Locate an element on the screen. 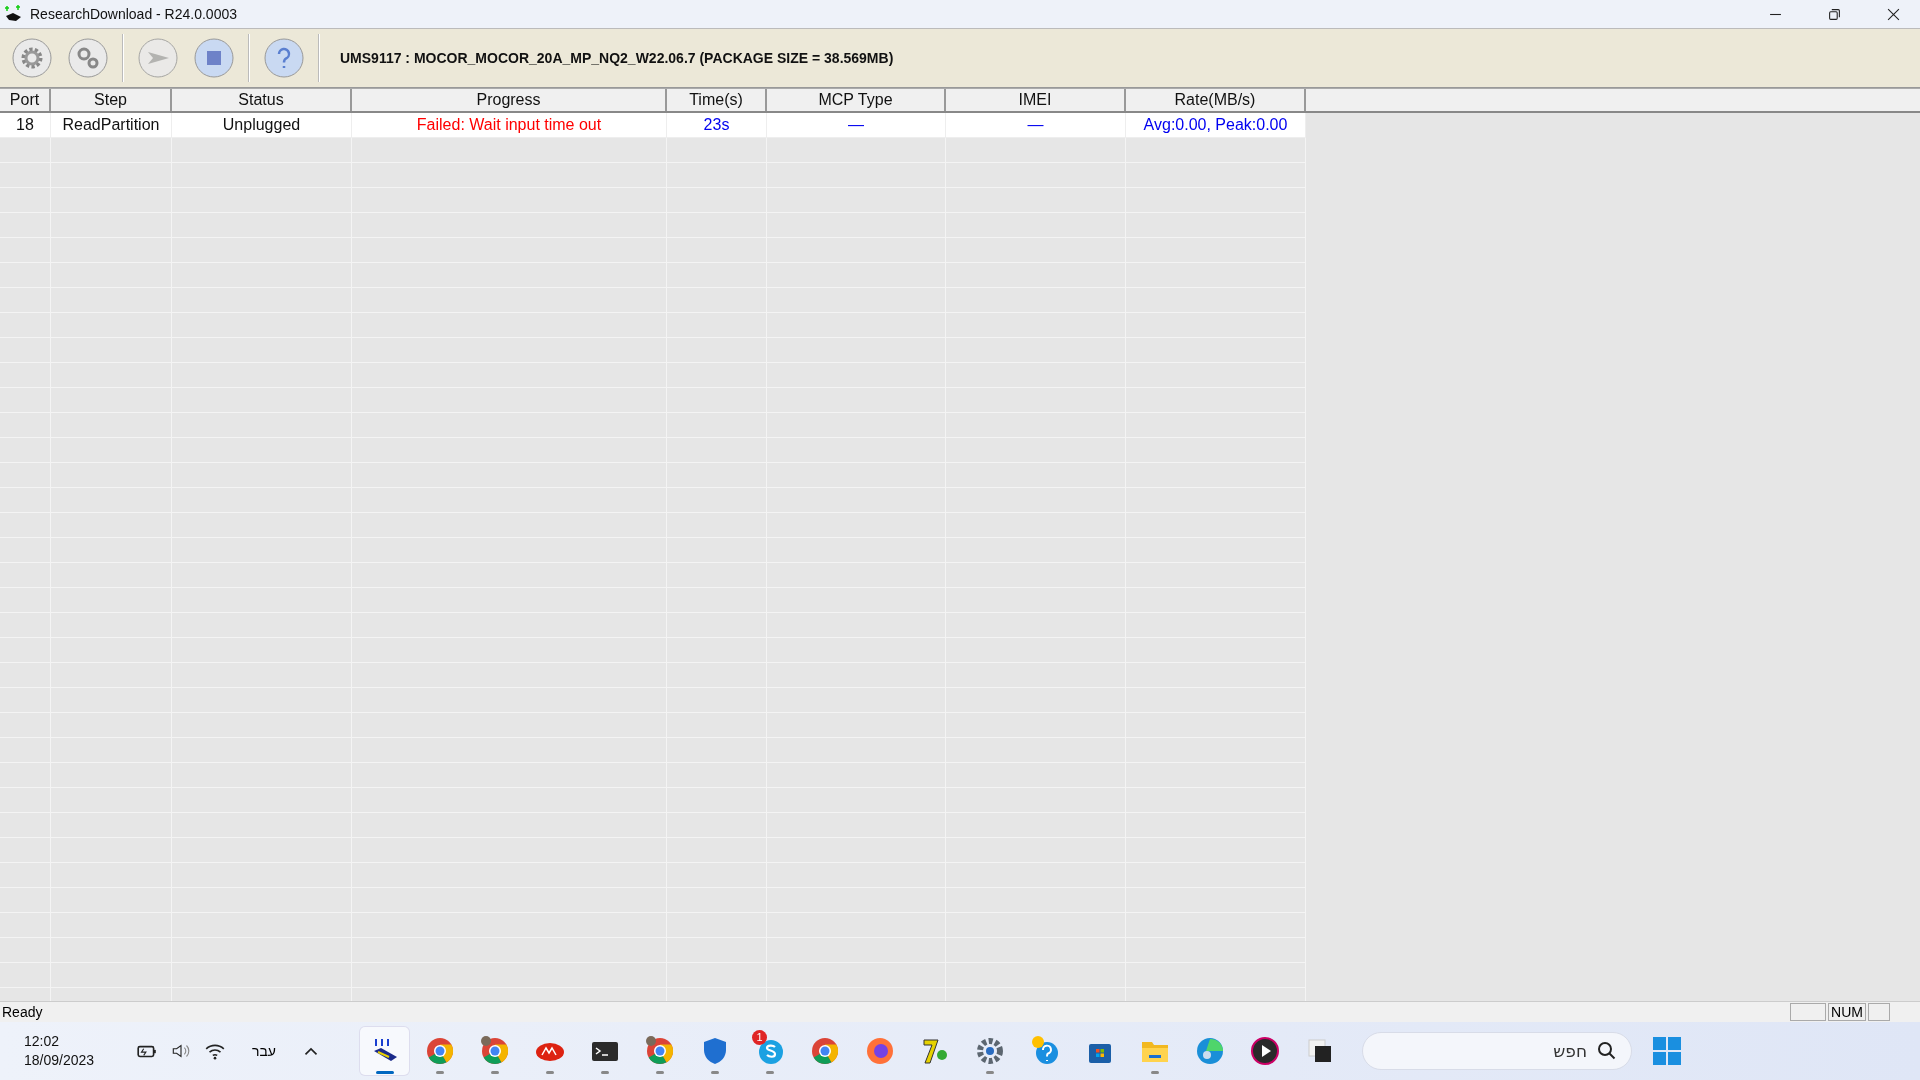 The width and height of the screenshot is (1920, 1080). table-cell: 23s is located at coordinates (717, 125).